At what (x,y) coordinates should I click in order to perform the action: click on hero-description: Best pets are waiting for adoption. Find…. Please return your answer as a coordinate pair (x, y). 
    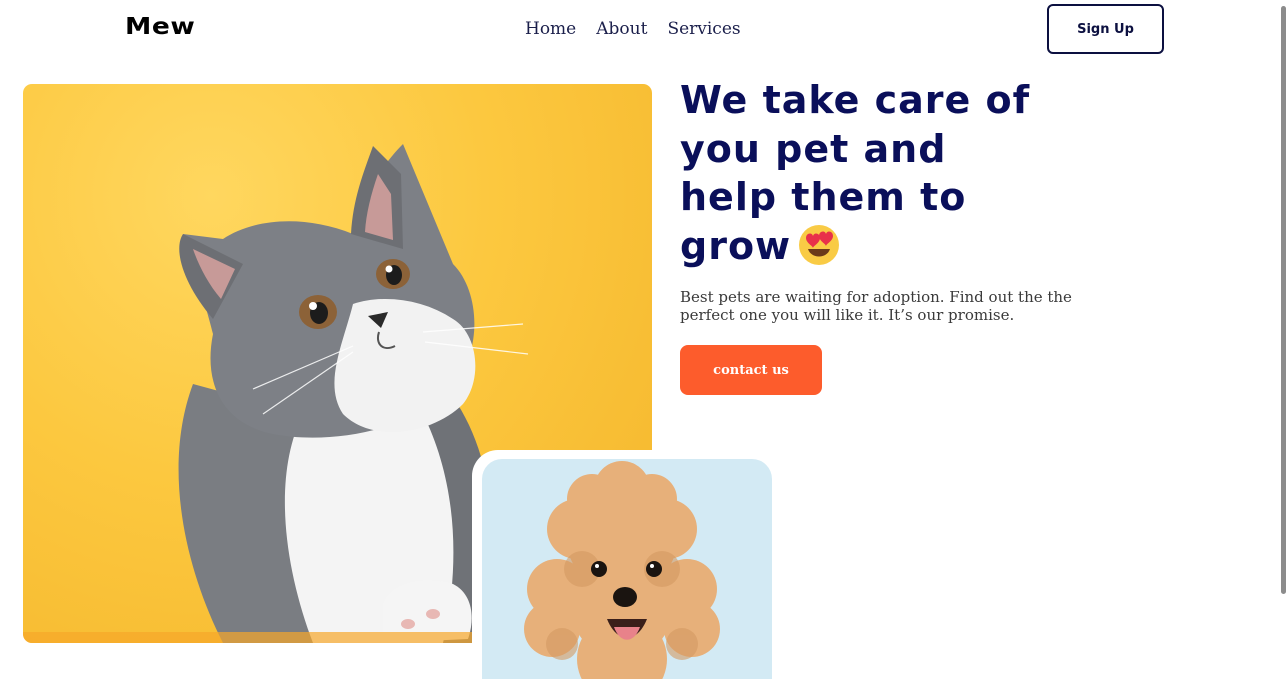
    Looking at the image, I should click on (876, 306).